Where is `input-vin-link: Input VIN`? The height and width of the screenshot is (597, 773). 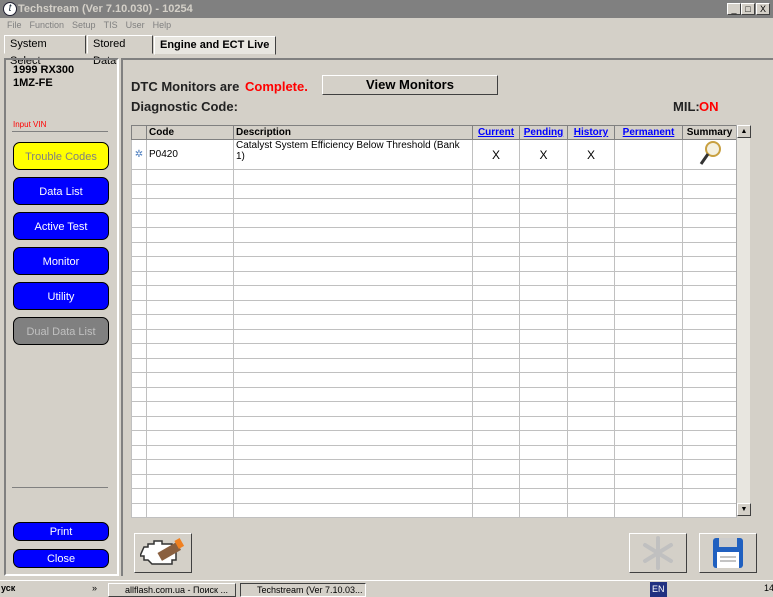
input-vin-link: Input VIN is located at coordinates (29, 124).